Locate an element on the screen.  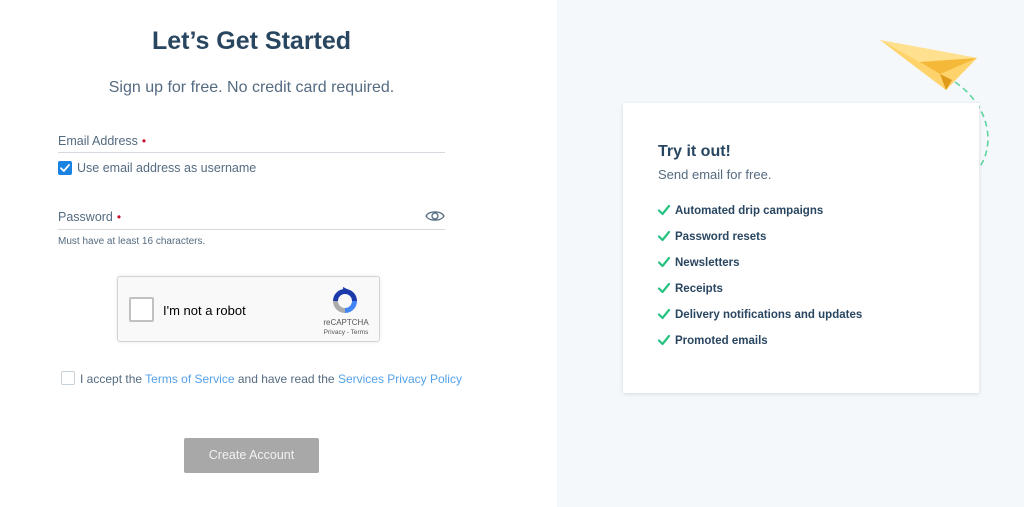
feature-label: Delivery notifications and updates is located at coordinates (769, 315).